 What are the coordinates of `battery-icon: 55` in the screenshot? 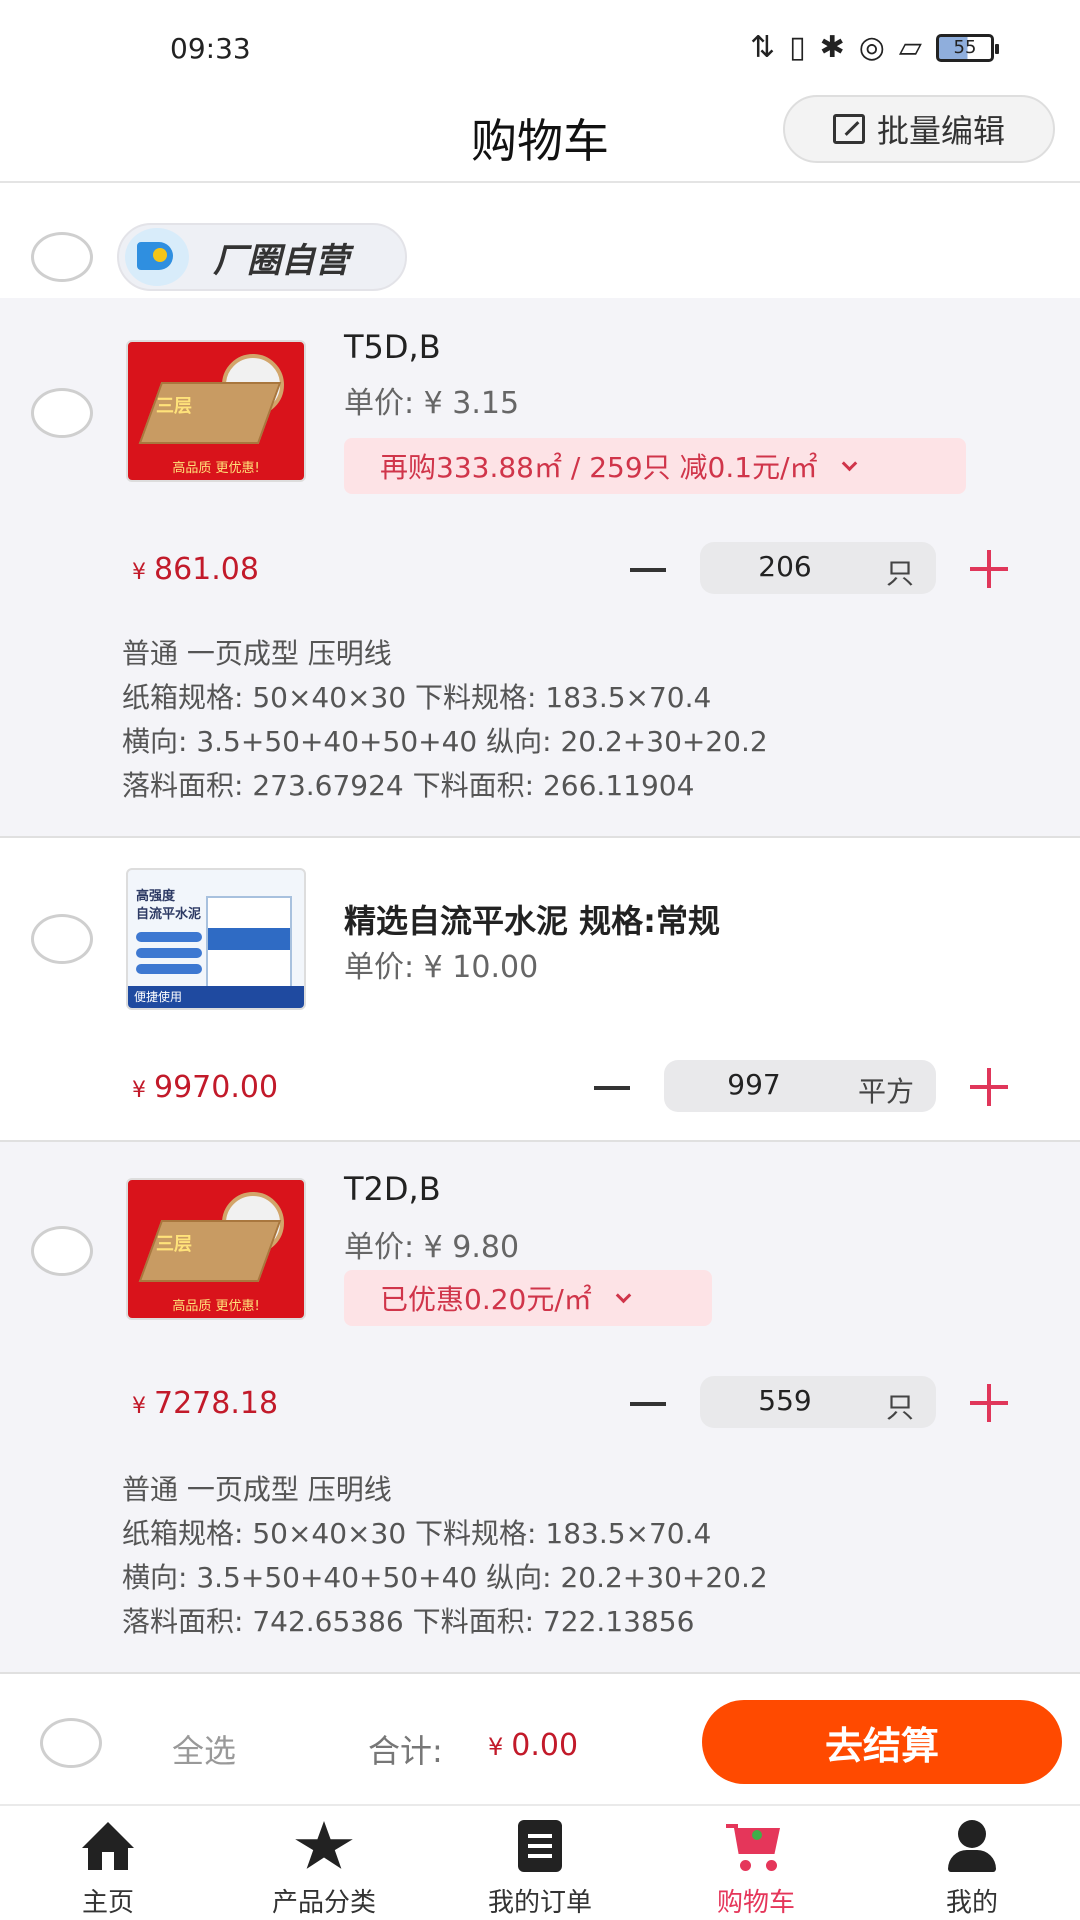 It's located at (967, 47).